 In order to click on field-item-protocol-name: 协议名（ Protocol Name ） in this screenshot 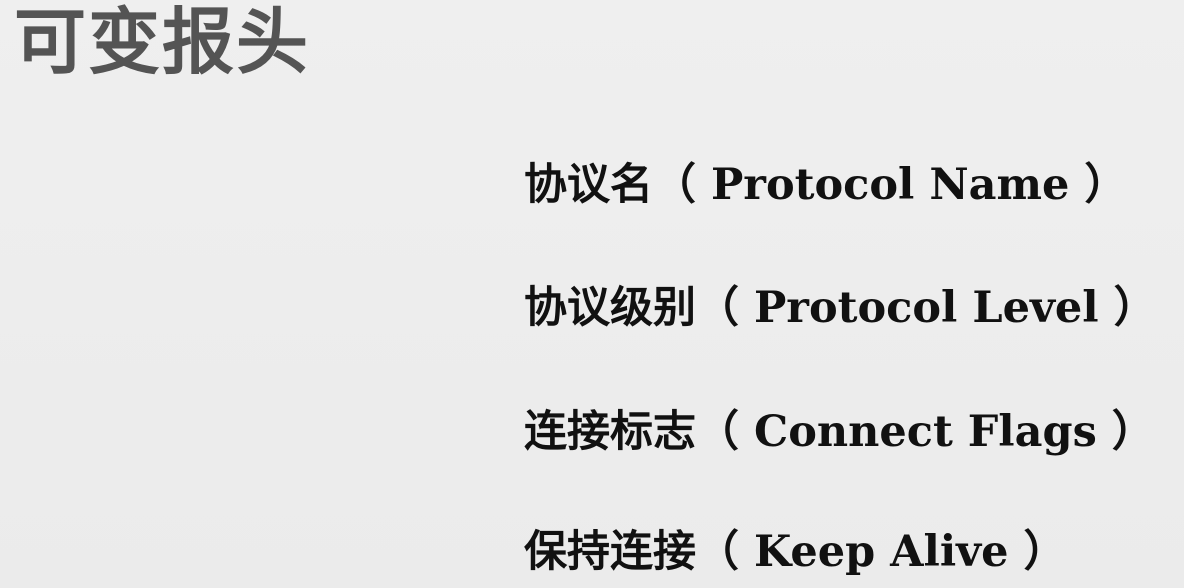, I will do `click(826, 185)`.